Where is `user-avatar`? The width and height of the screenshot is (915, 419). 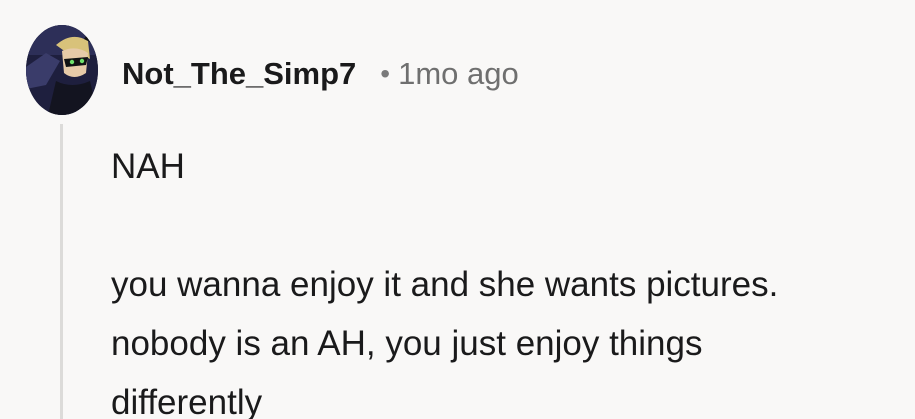
user-avatar is located at coordinates (62, 70).